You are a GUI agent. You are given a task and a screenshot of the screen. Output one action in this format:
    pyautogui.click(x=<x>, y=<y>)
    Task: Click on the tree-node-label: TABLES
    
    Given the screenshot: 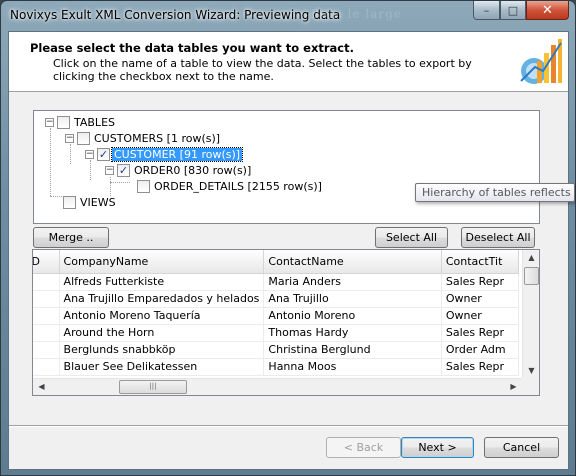 What is the action you would take?
    pyautogui.click(x=94, y=122)
    